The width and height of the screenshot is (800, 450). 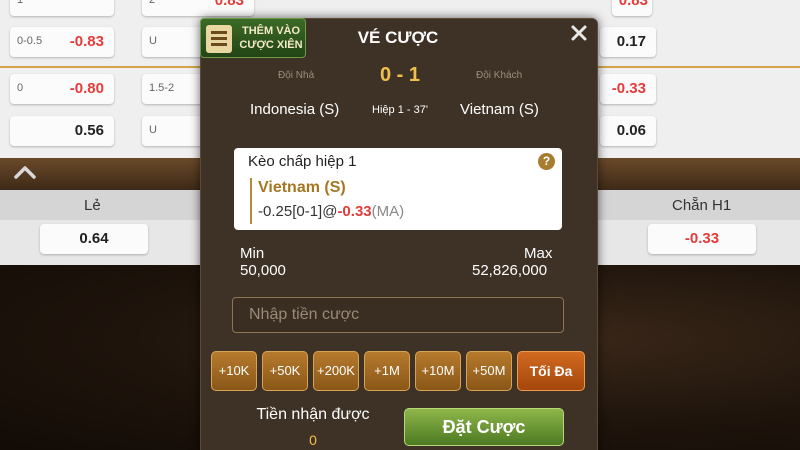 What do you see at coordinates (62, 131) in the screenshot?
I see `odds-cell: 0.56` at bounding box center [62, 131].